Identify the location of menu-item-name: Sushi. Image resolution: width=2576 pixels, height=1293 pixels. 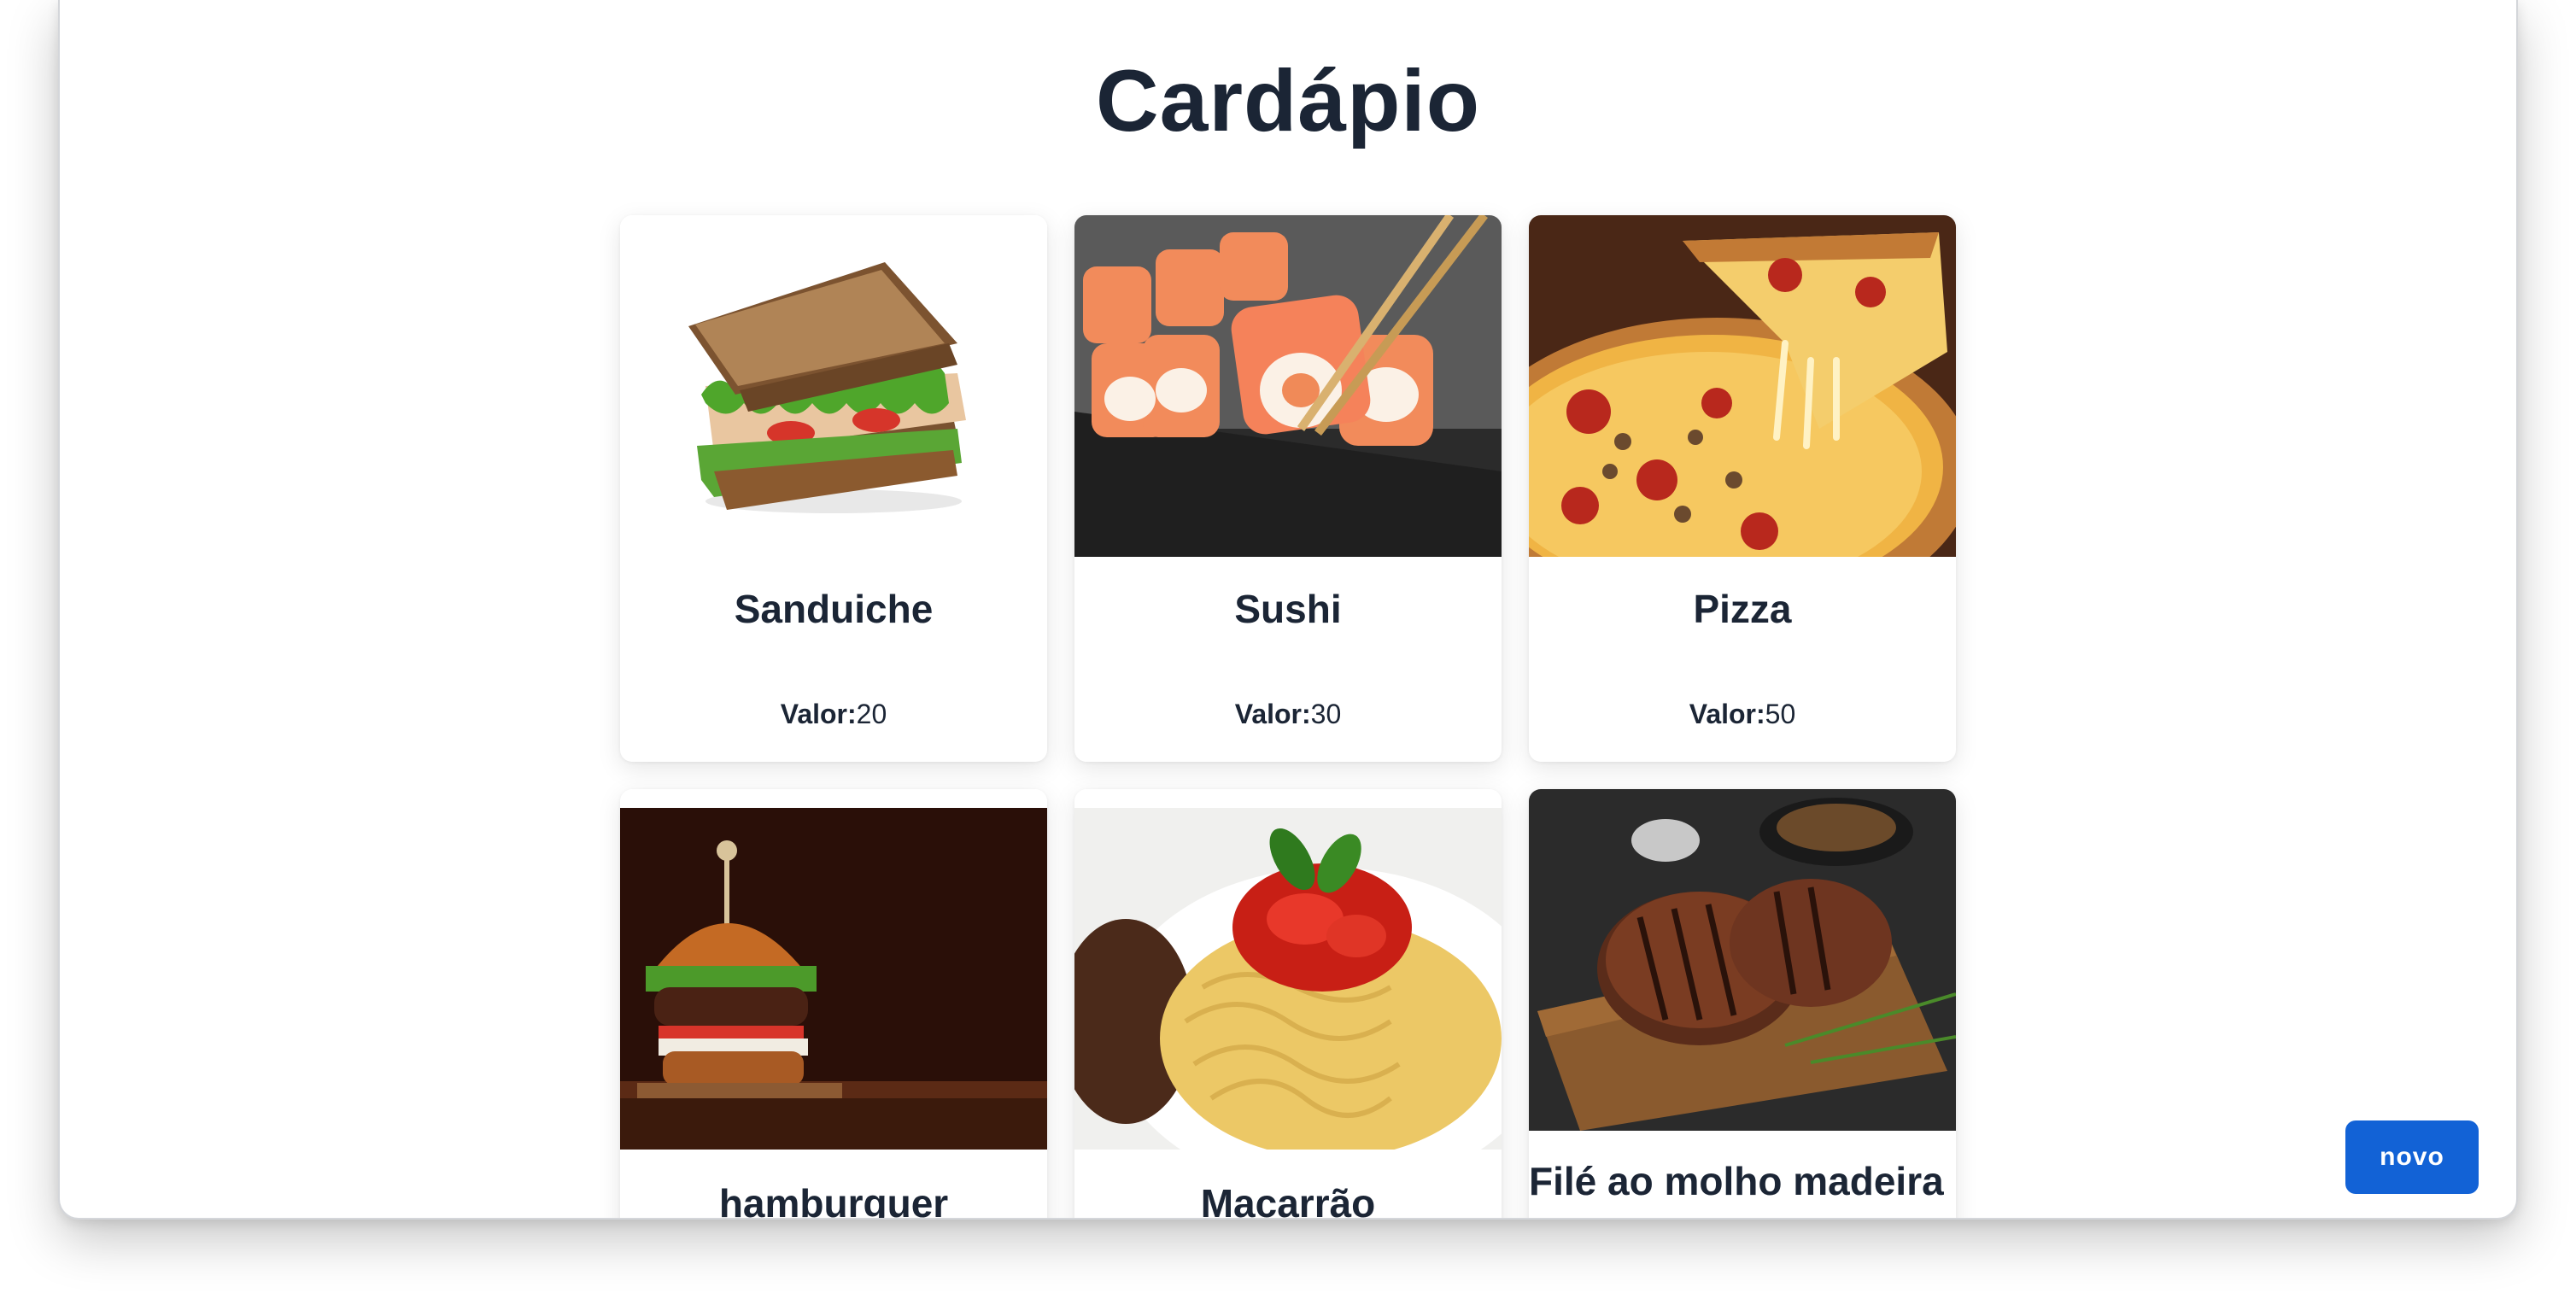
(1288, 609).